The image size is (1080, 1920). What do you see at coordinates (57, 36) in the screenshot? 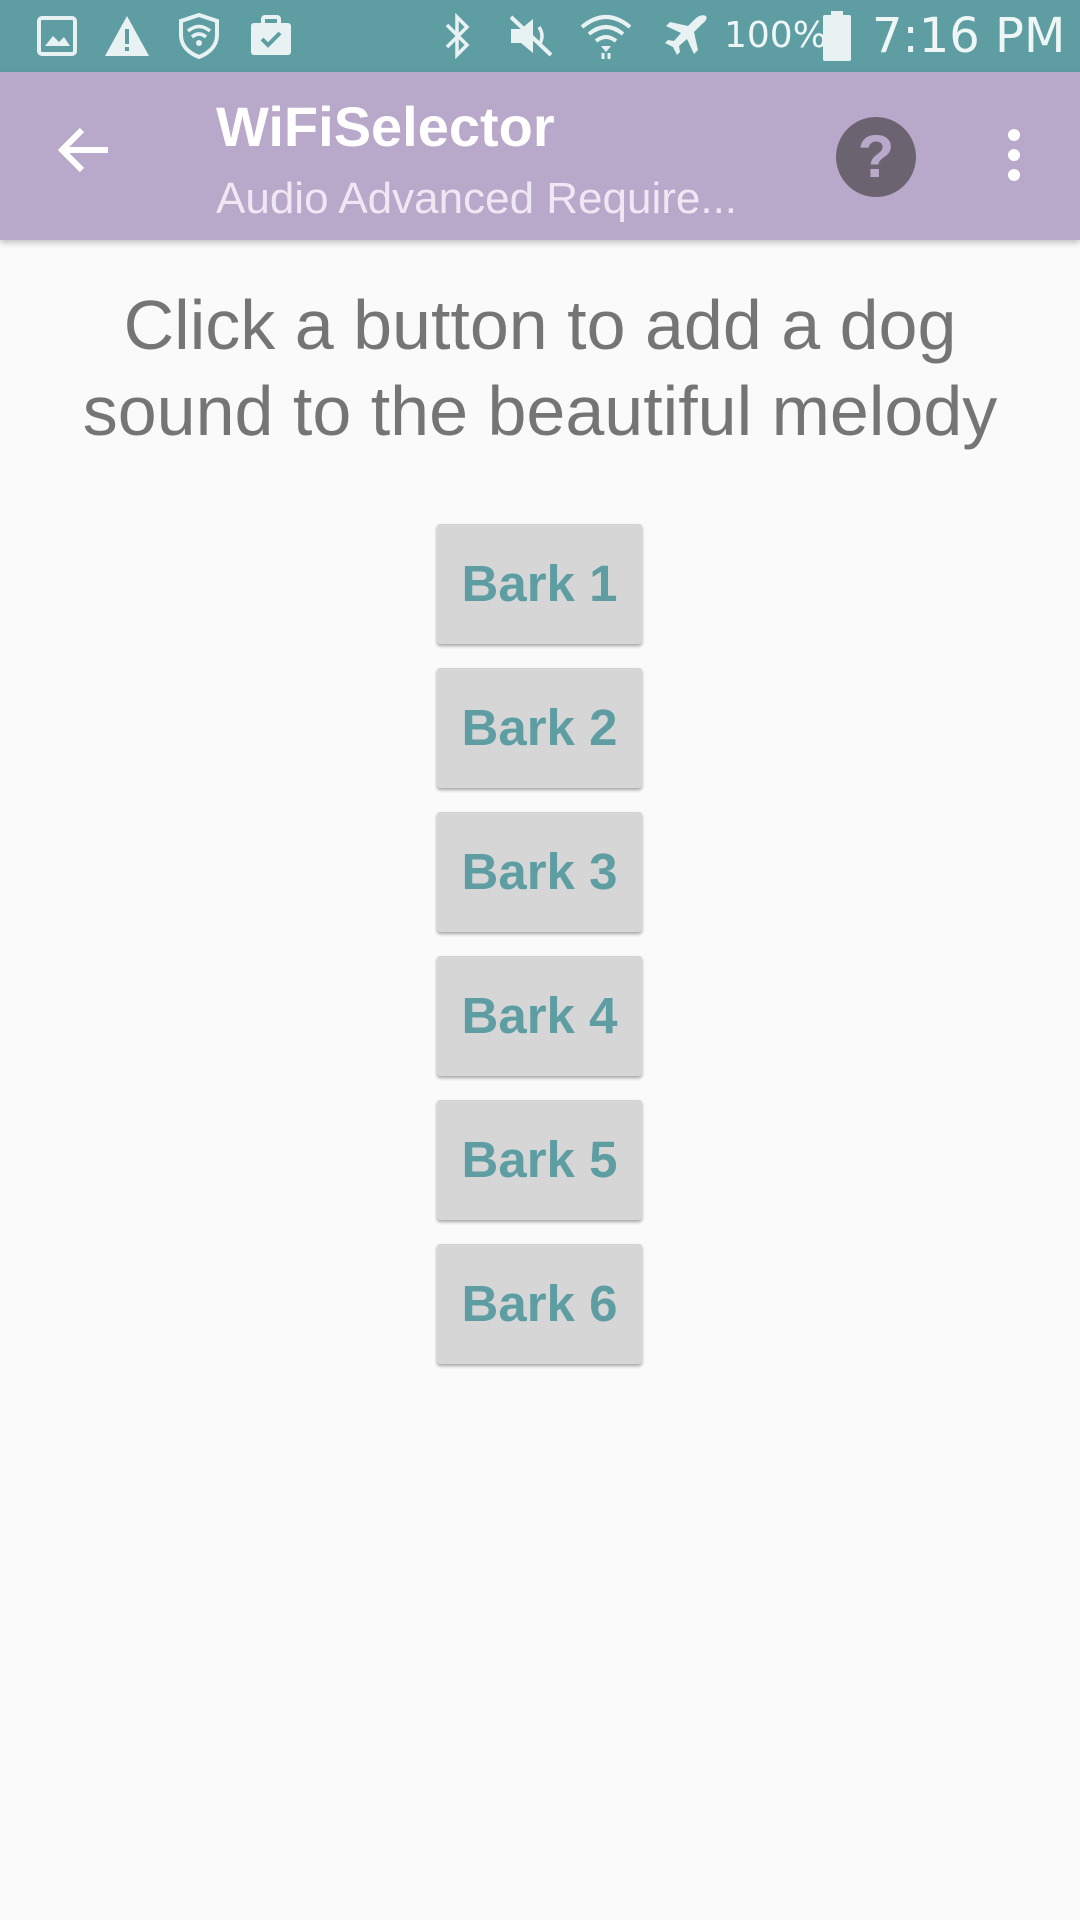
I see `gallery-icon` at bounding box center [57, 36].